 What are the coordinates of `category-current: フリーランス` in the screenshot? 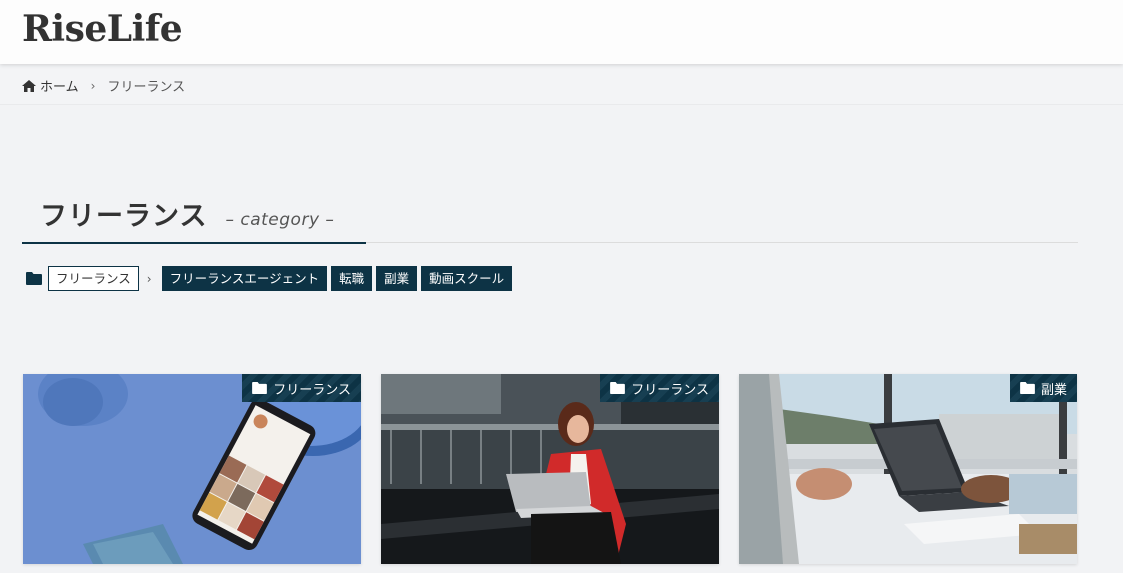 It's located at (93, 278).